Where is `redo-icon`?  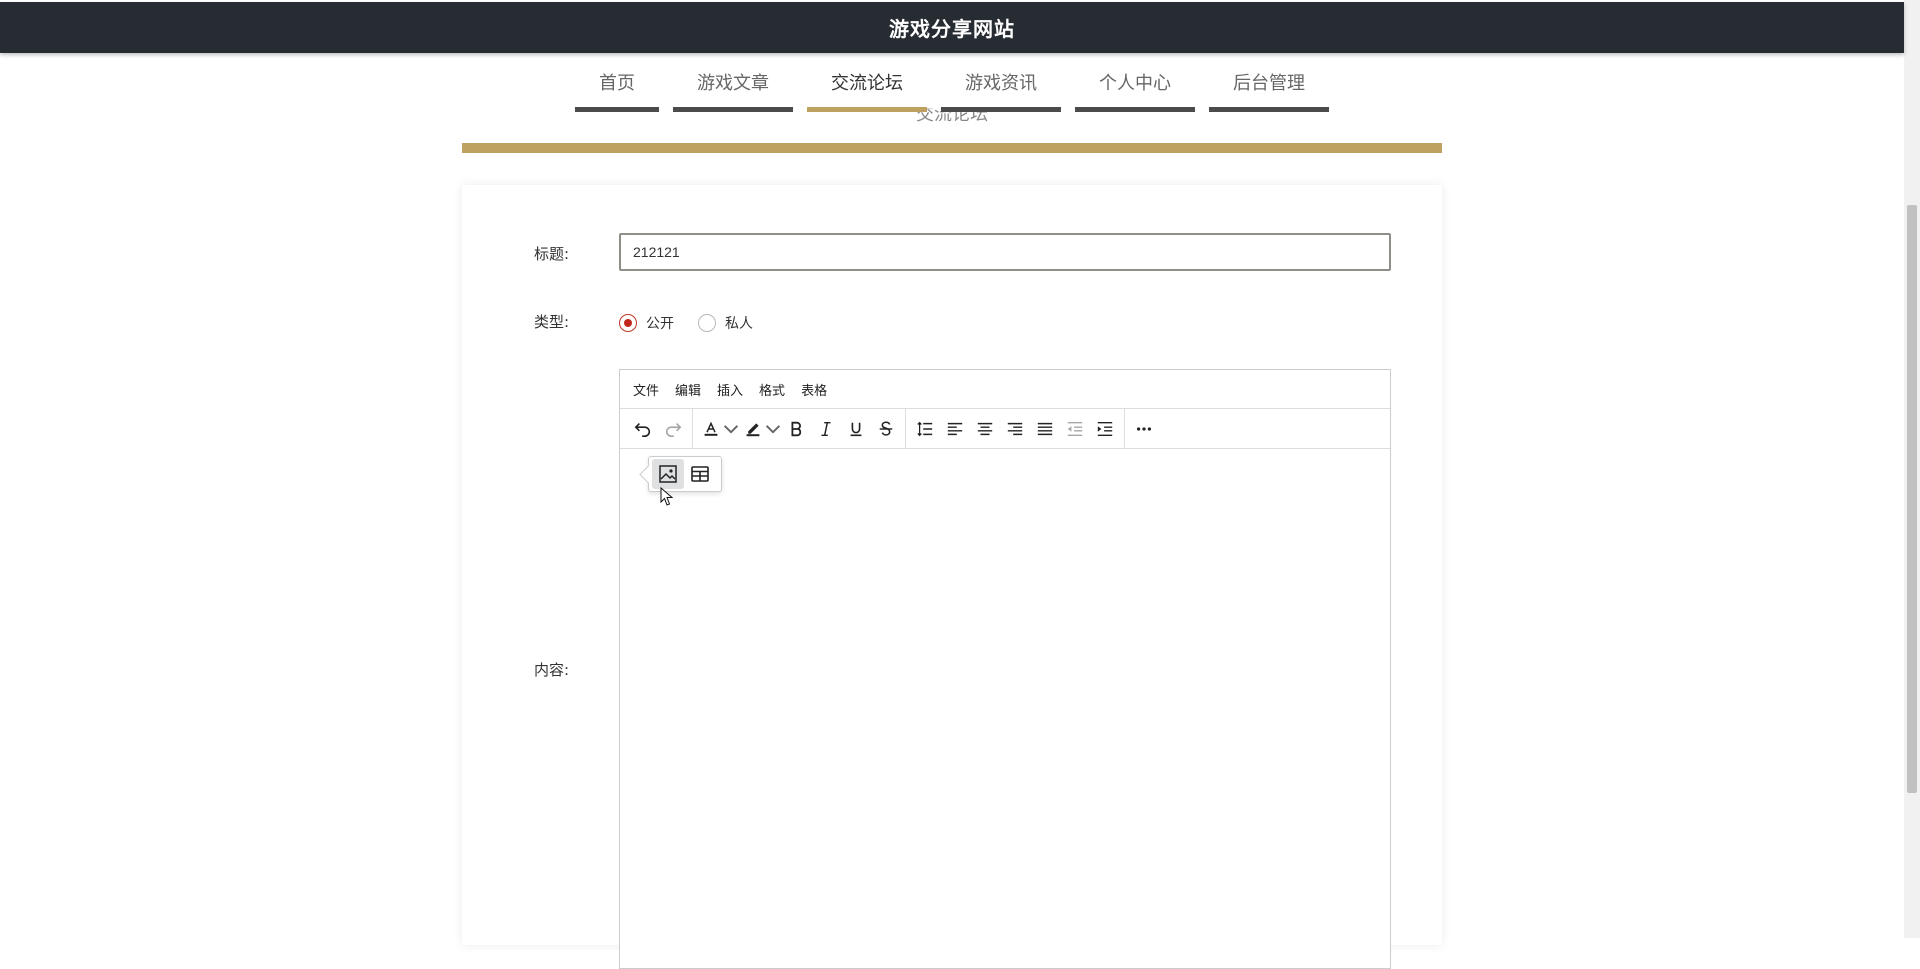 redo-icon is located at coordinates (673, 429).